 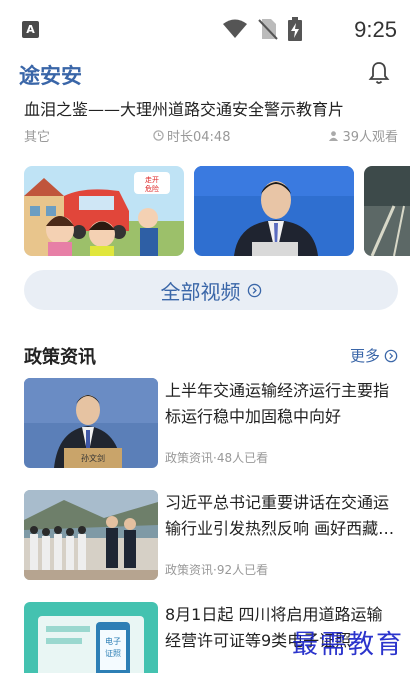 I want to click on video-views-text: 39人观看, so click(x=370, y=137).